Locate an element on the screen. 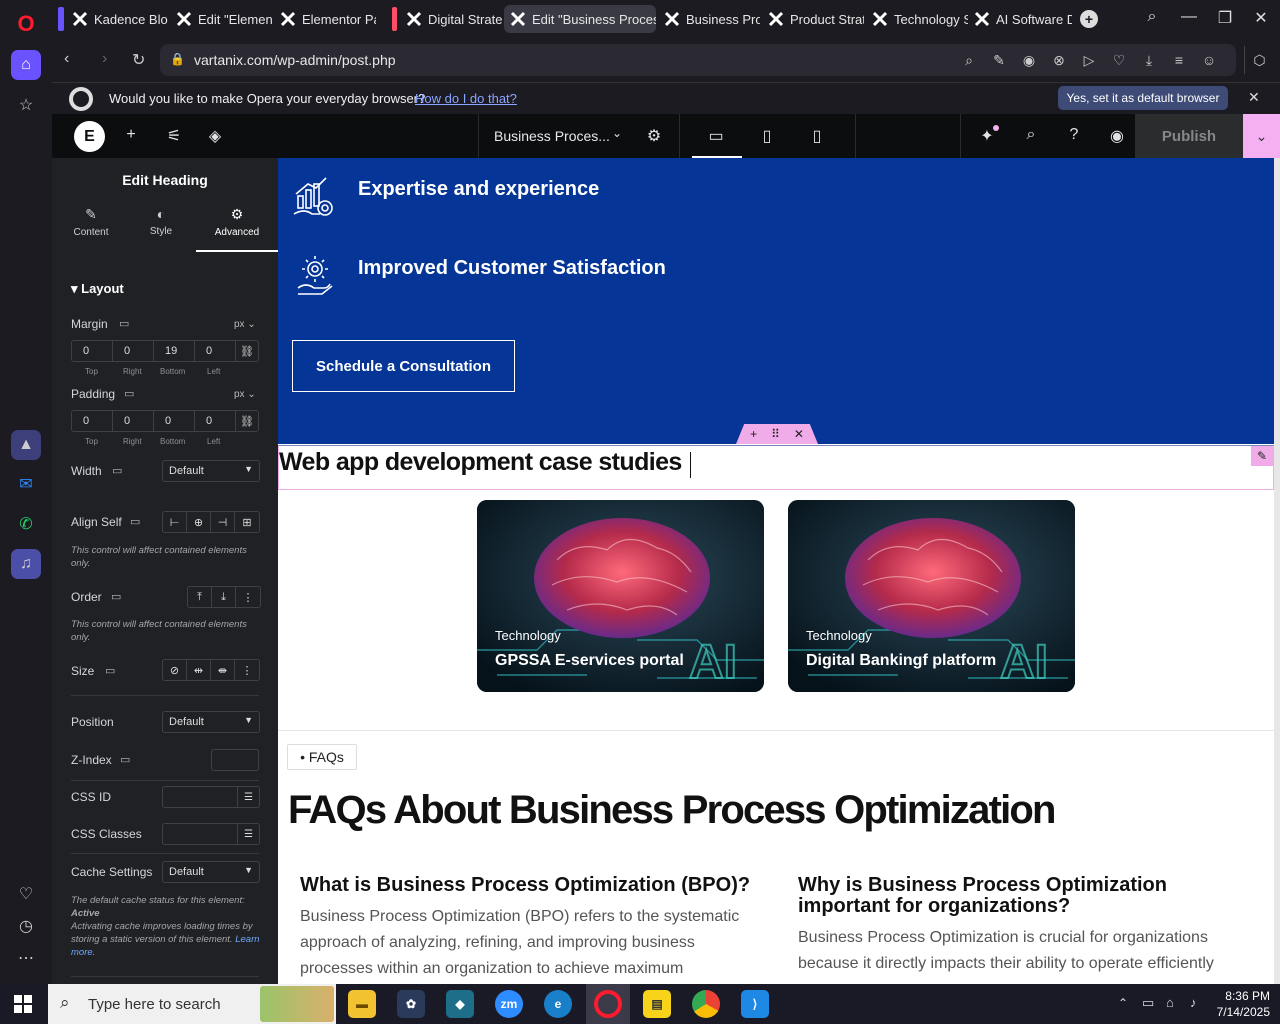  order-last-icon: ⤓ is located at coordinates (224, 597).